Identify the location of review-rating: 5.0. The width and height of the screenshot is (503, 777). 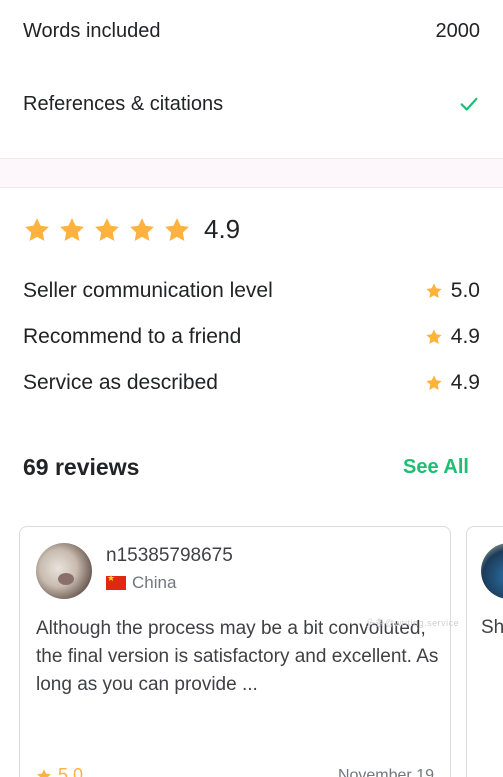
(59, 771).